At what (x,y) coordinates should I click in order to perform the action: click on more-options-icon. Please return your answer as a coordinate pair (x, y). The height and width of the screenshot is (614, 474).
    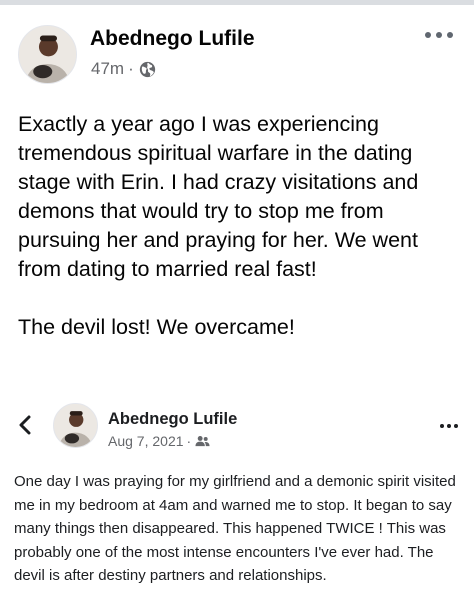
    Looking at the image, I should click on (439, 35).